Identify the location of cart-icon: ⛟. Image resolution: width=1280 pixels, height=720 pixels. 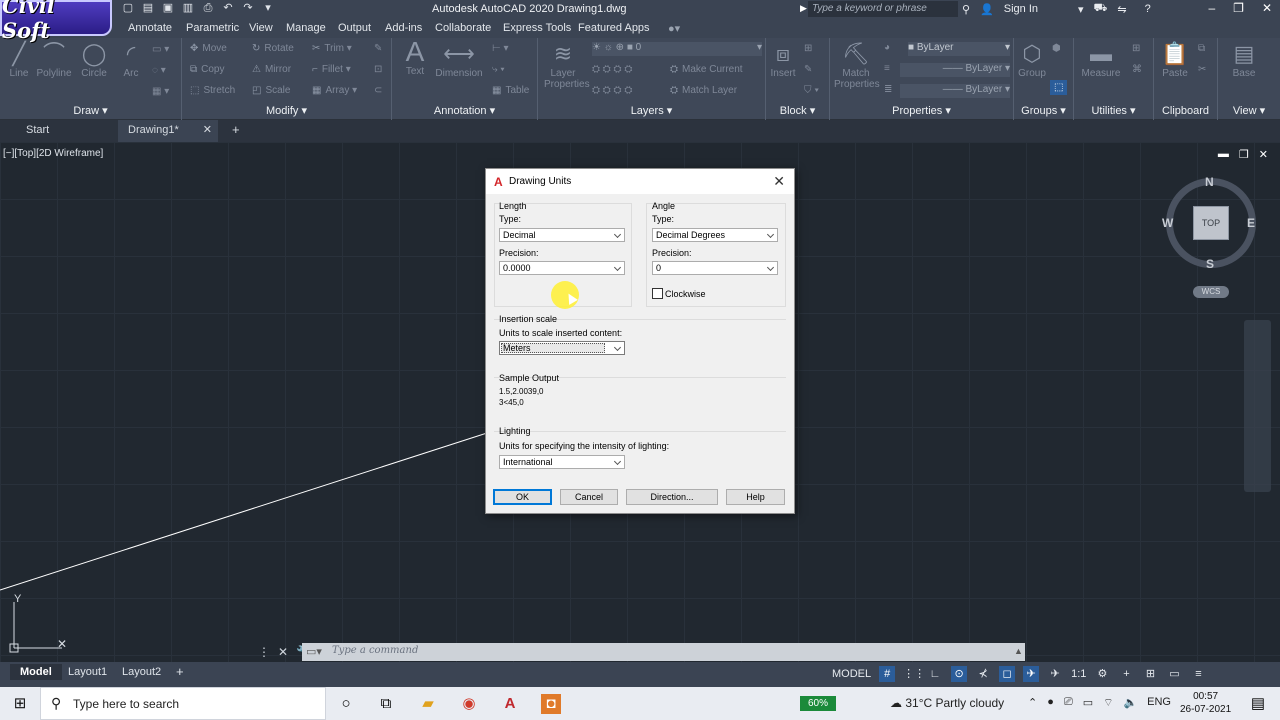
(1101, 9).